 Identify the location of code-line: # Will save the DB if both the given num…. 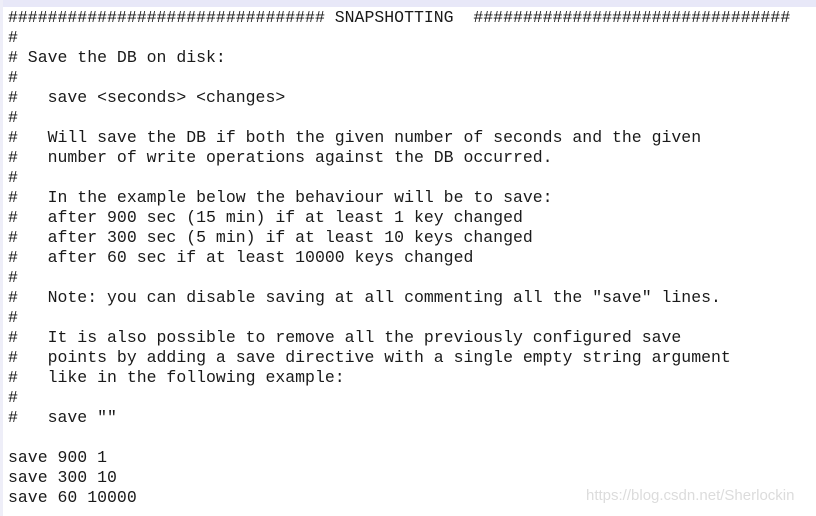
(399, 138).